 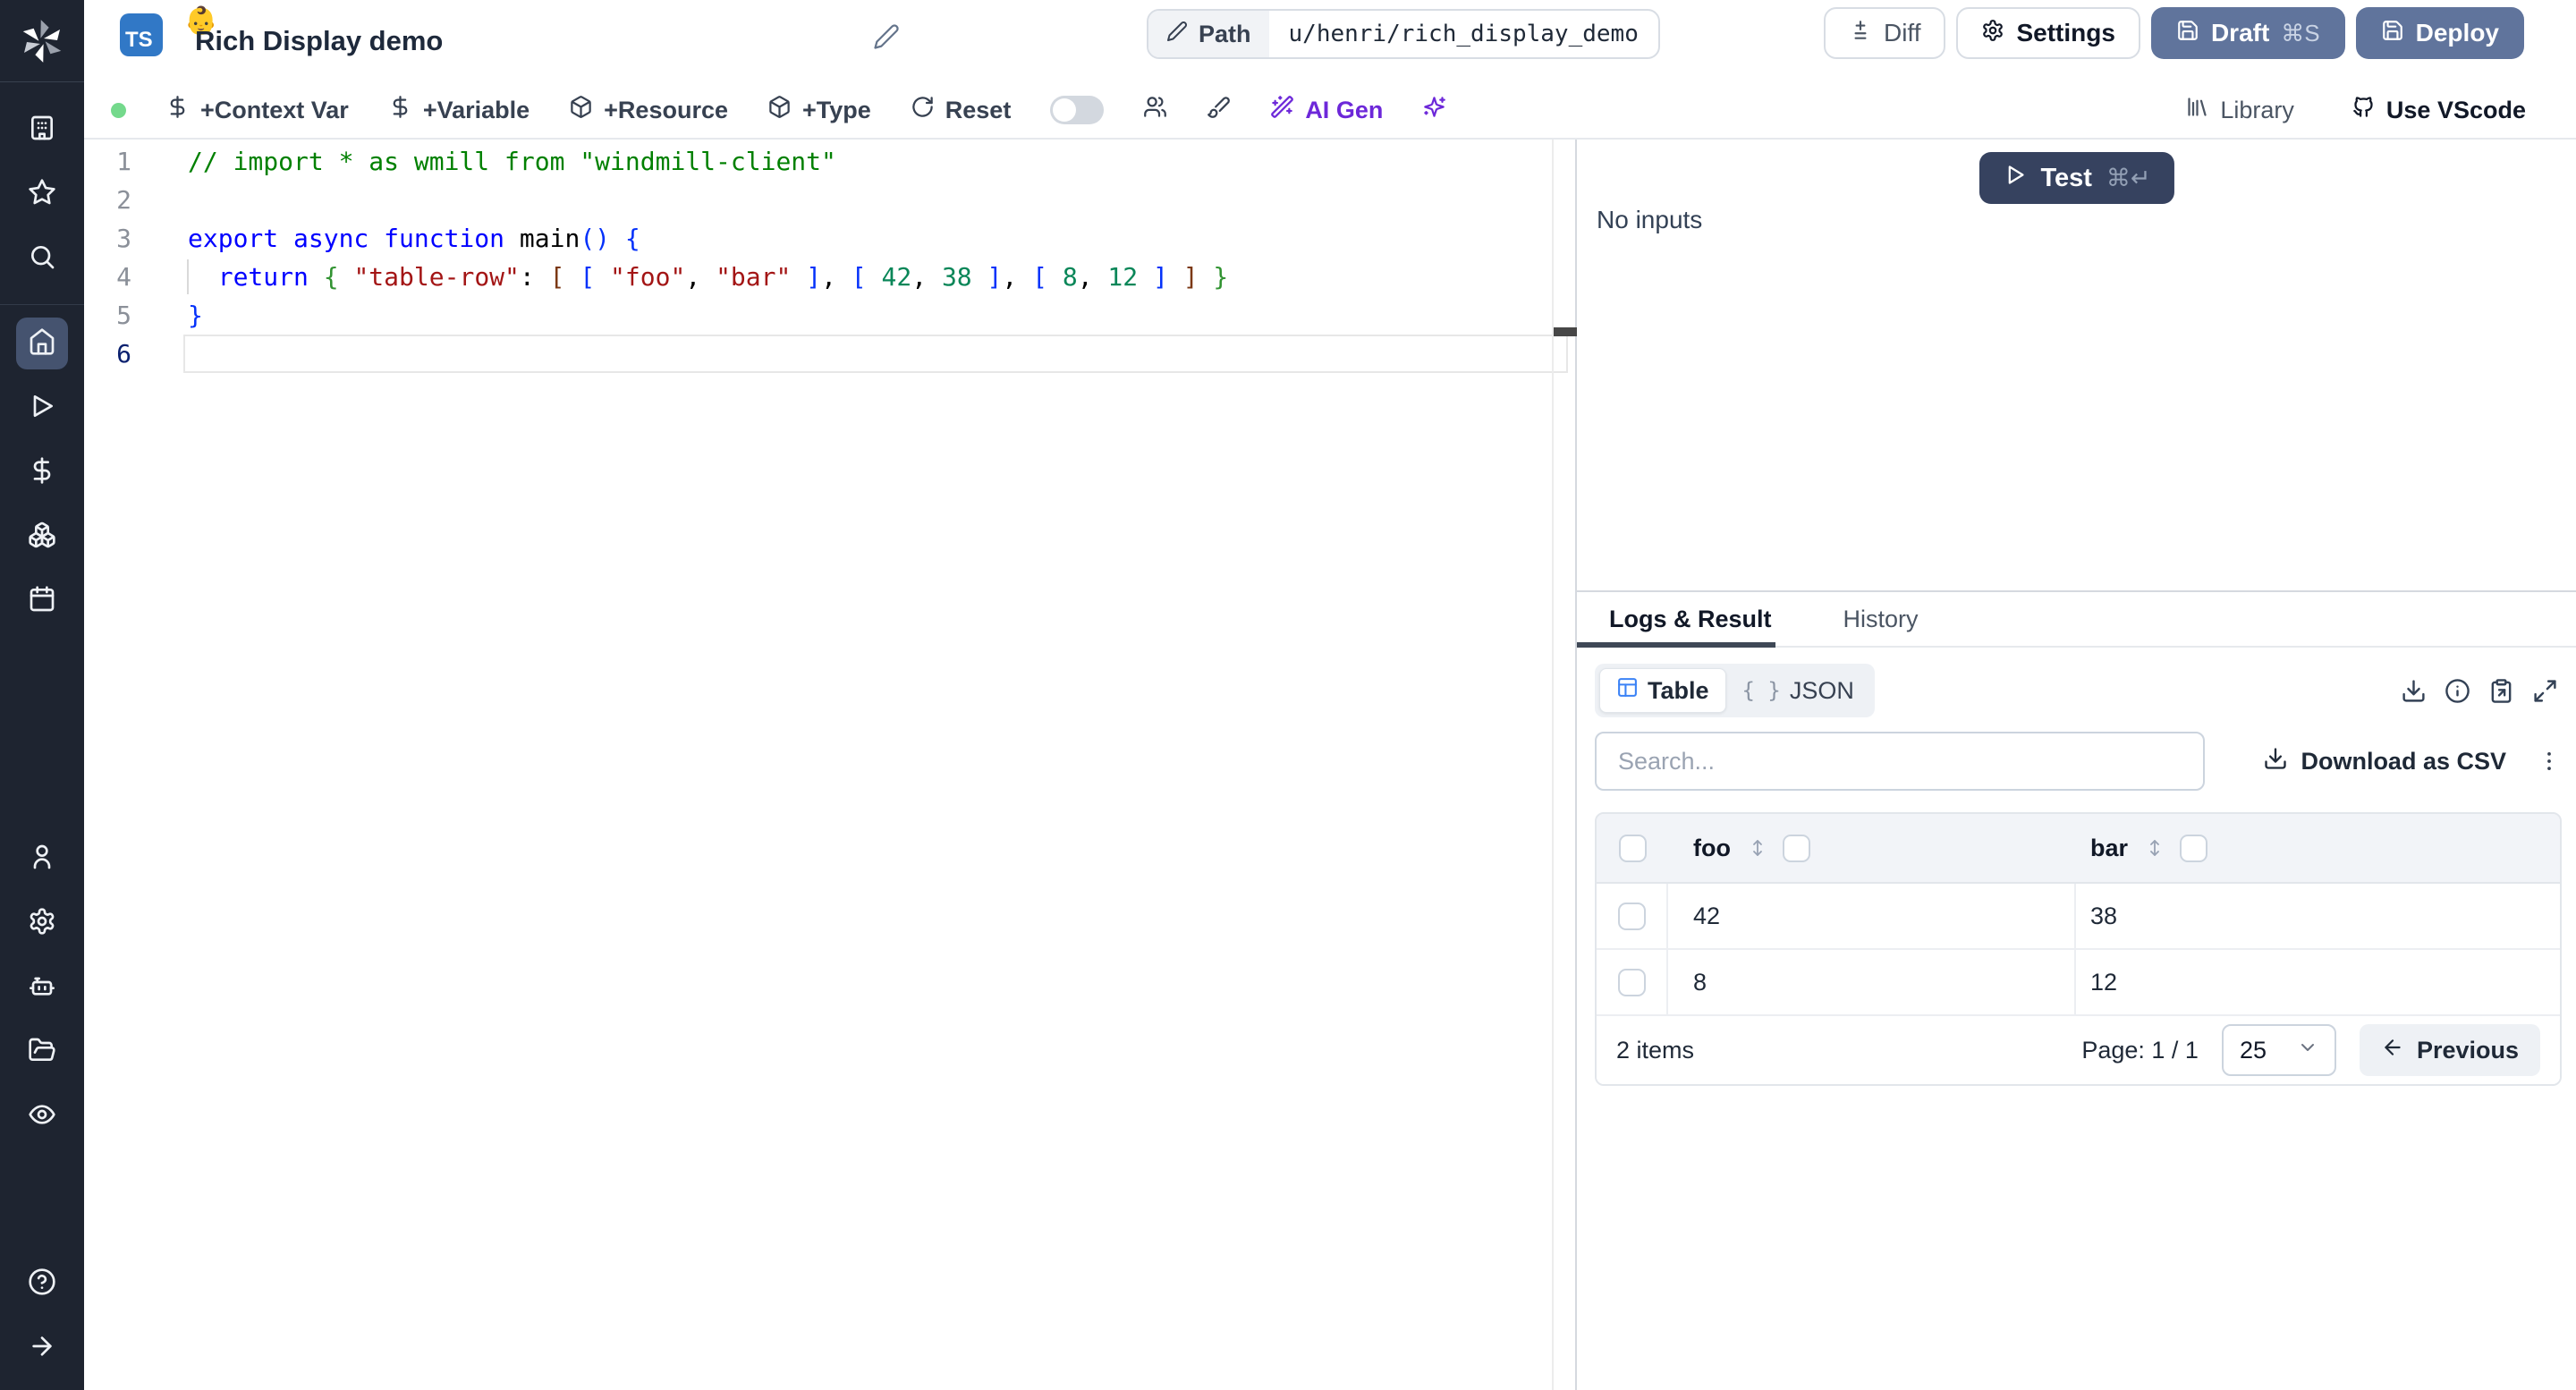 I want to click on table-row: 8 12, so click(x=2078, y=983).